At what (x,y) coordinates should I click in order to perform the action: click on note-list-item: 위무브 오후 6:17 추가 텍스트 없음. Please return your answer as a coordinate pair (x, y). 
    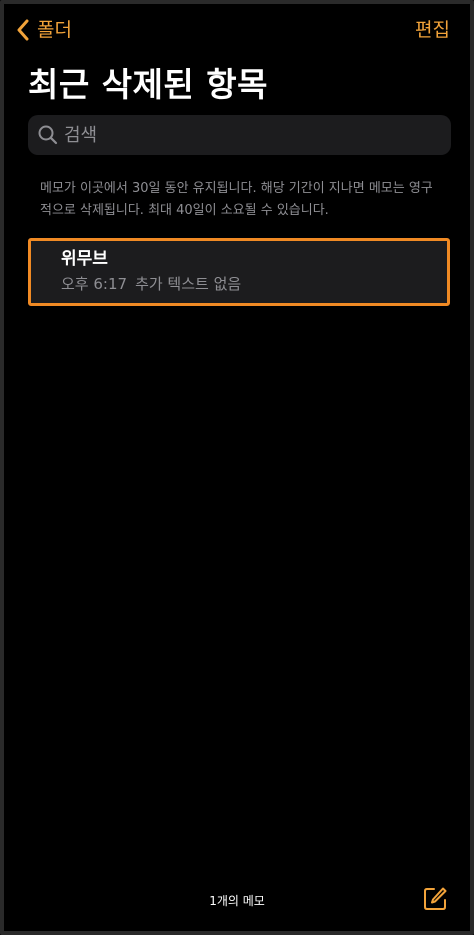
    Looking at the image, I should click on (239, 272).